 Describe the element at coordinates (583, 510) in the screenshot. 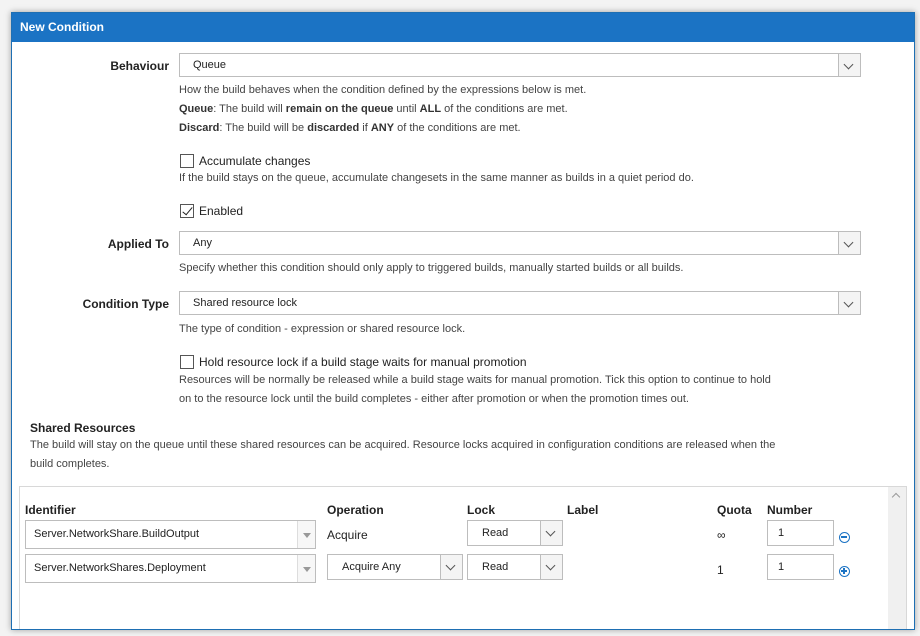

I see `column-header-label: Label` at that location.